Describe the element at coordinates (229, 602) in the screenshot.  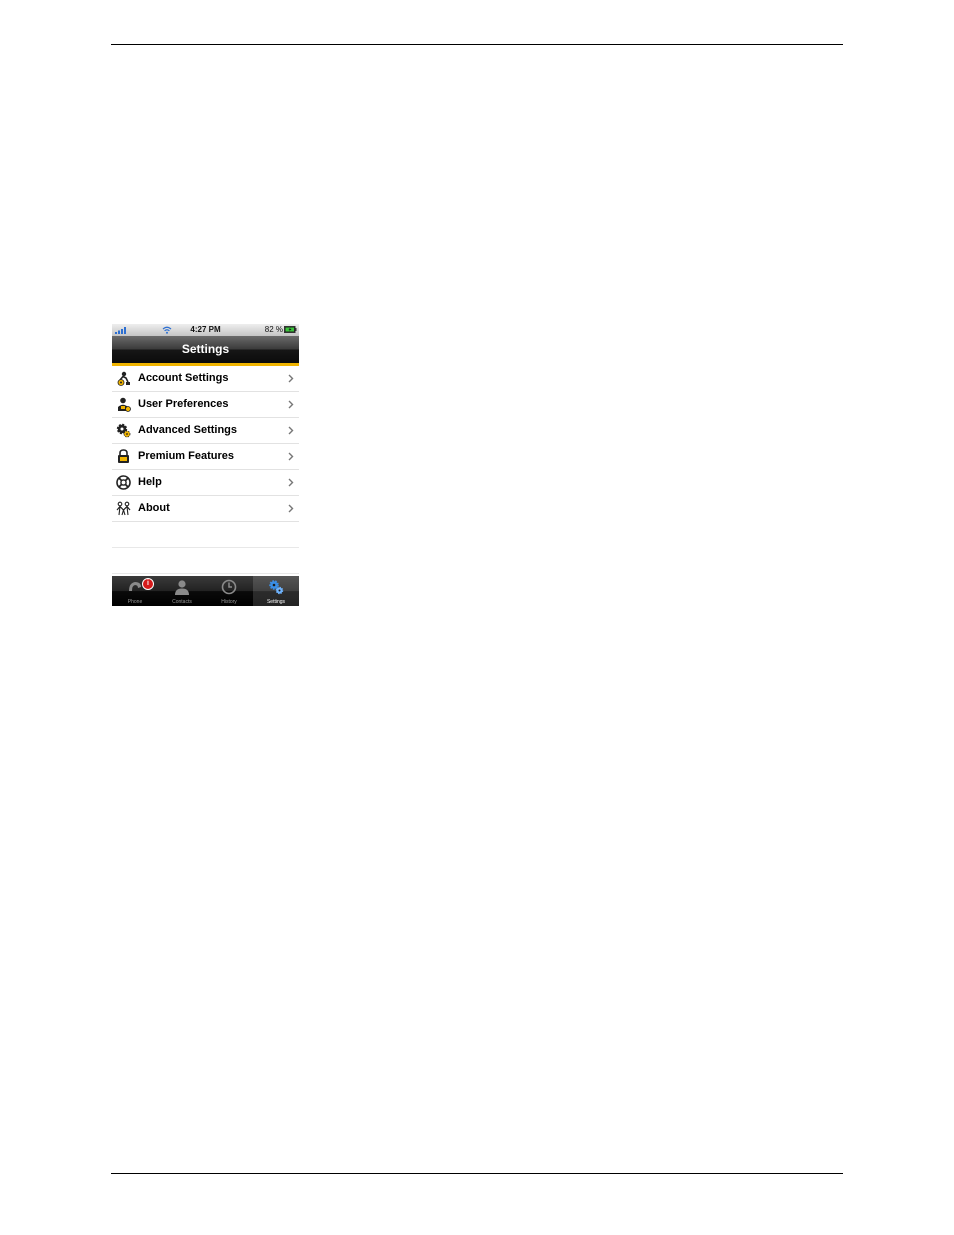
I see `tab-label: History` at that location.